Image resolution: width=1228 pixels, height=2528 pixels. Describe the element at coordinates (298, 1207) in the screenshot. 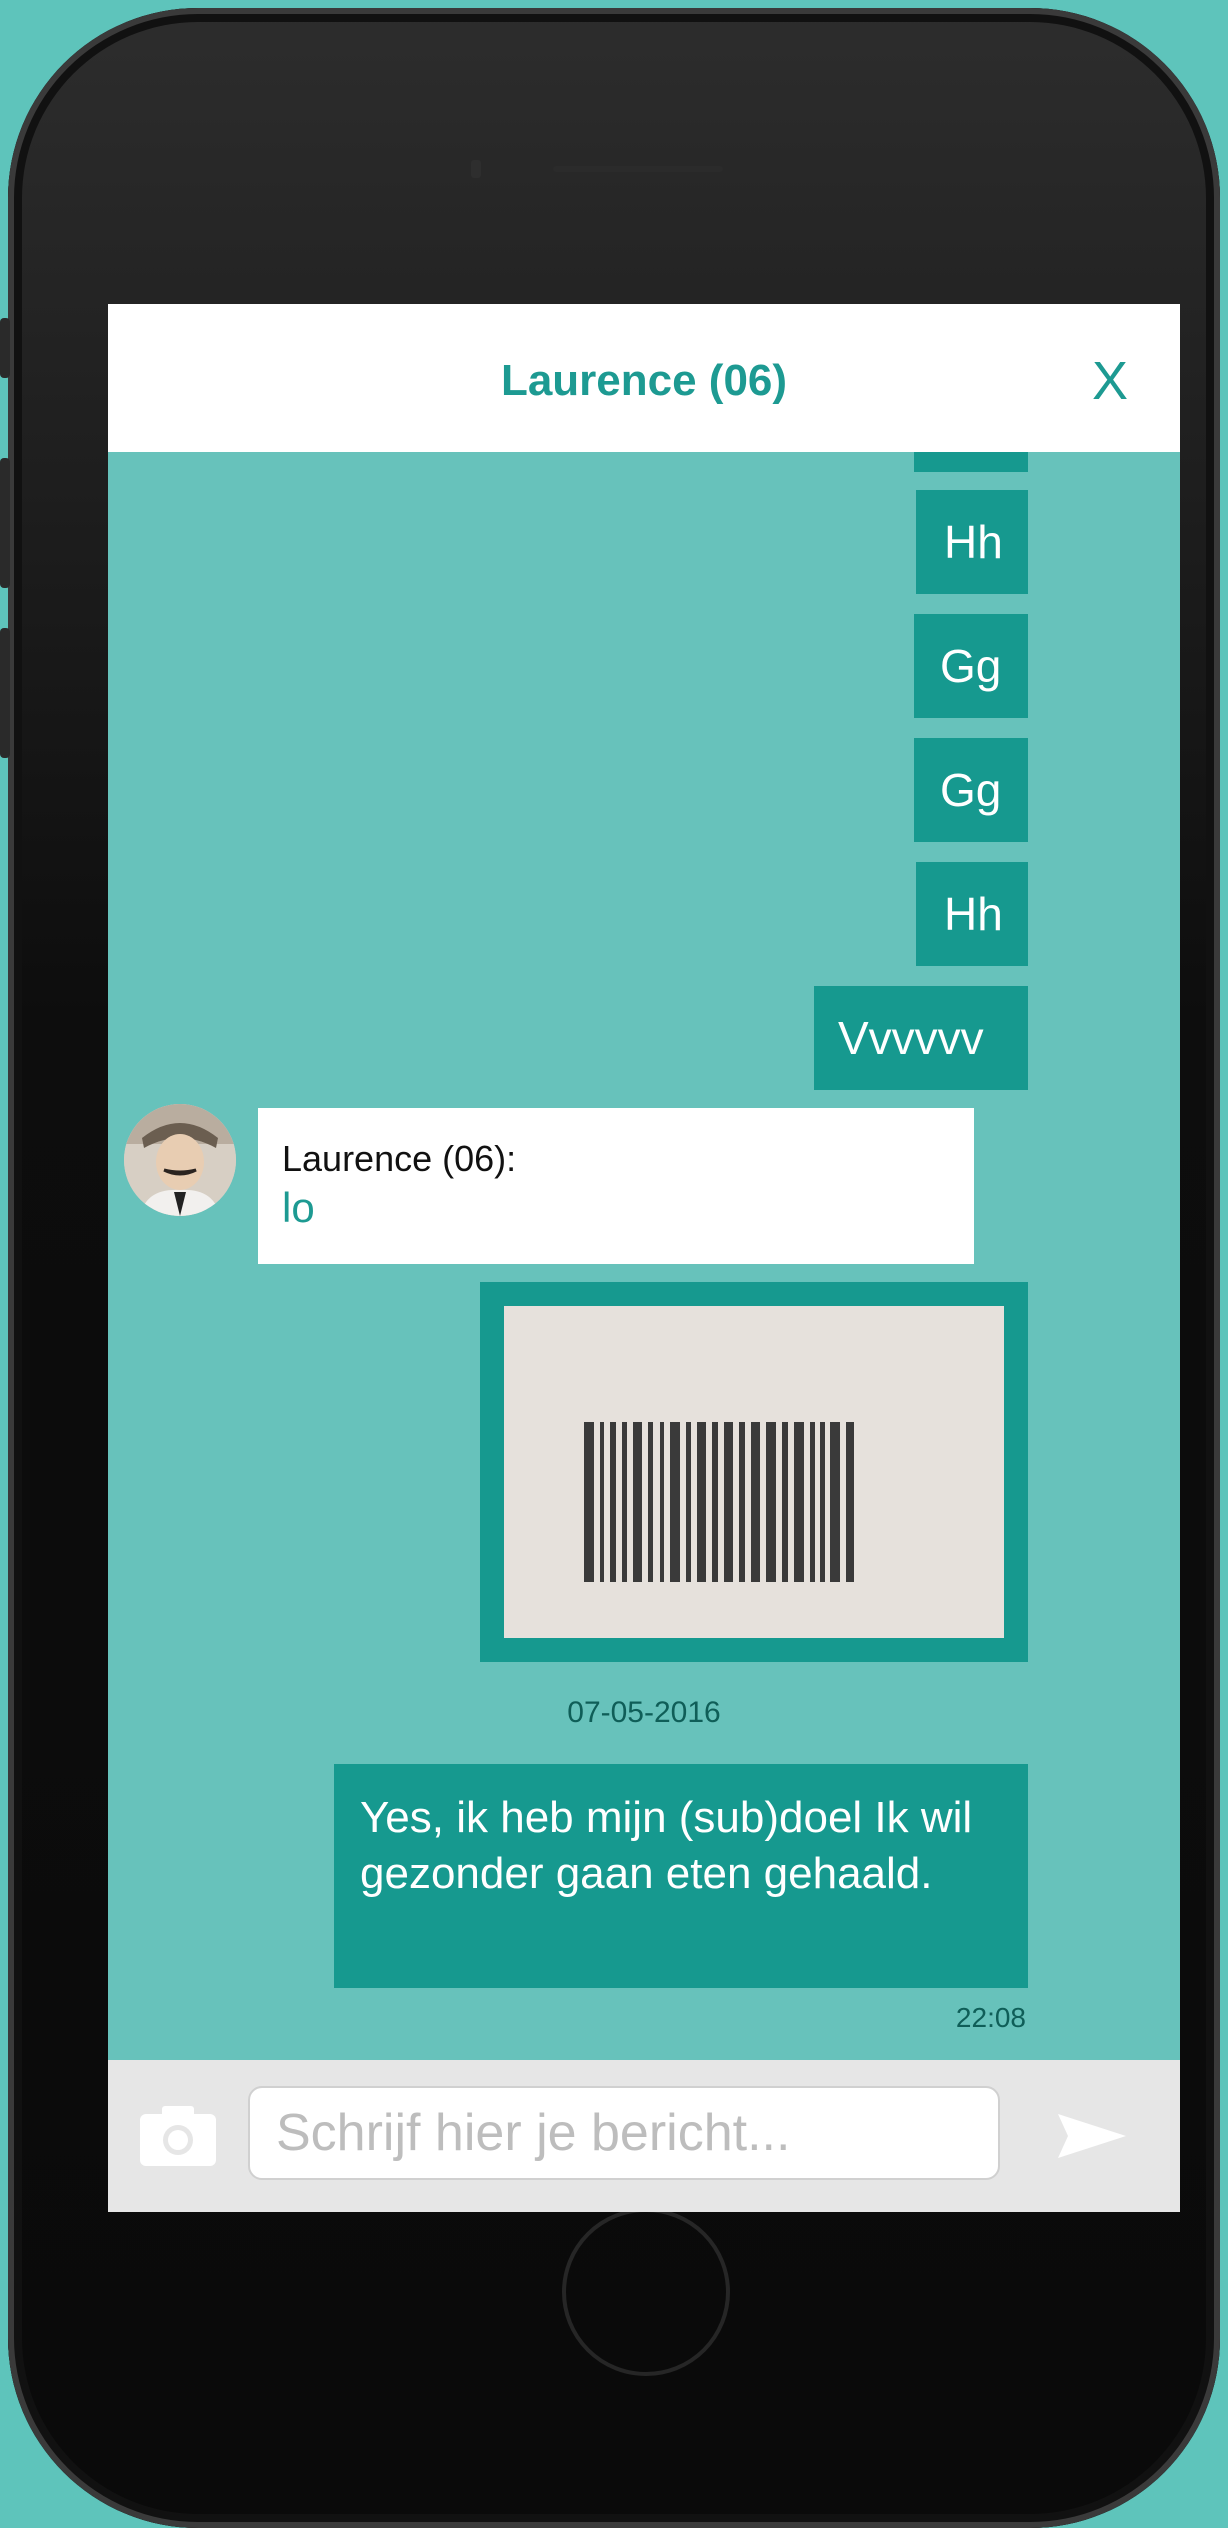

I see `incoming-message-text: lo` at that location.